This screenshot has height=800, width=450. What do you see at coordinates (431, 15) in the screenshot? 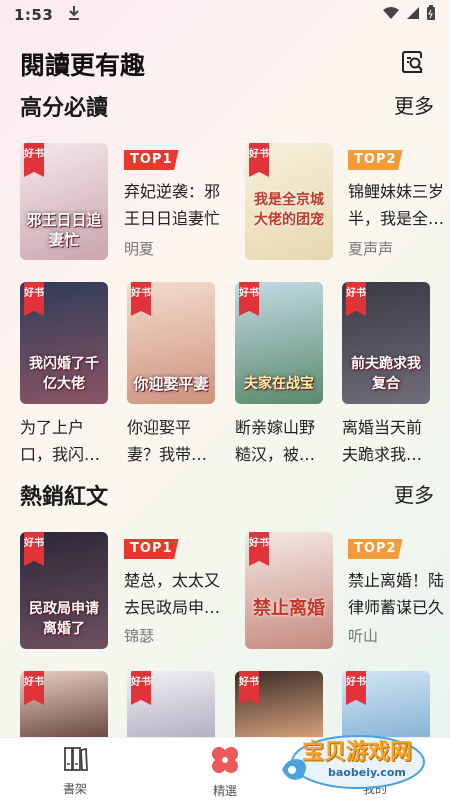
I see `battery-icon` at bounding box center [431, 15].